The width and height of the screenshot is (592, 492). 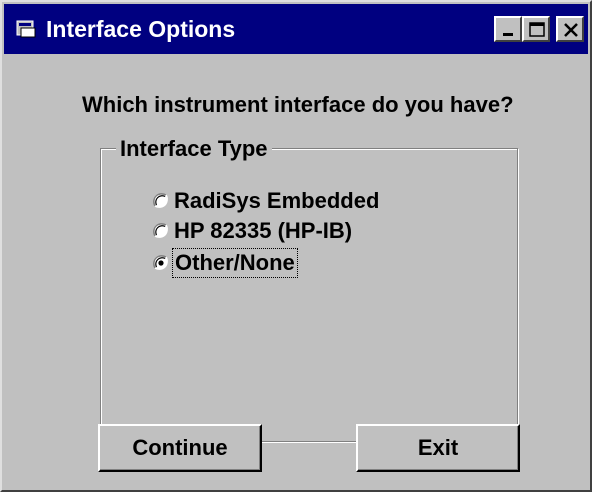 What do you see at coordinates (194, 149) in the screenshot?
I see `groupbox-label: Interface Type` at bounding box center [194, 149].